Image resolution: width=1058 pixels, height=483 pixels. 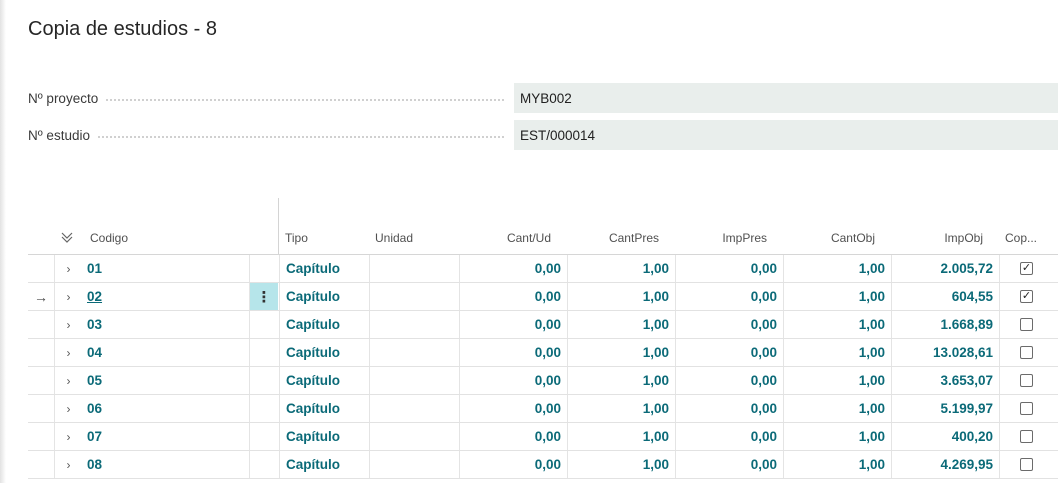 I want to click on collapse-all-icon, so click(x=67, y=238).